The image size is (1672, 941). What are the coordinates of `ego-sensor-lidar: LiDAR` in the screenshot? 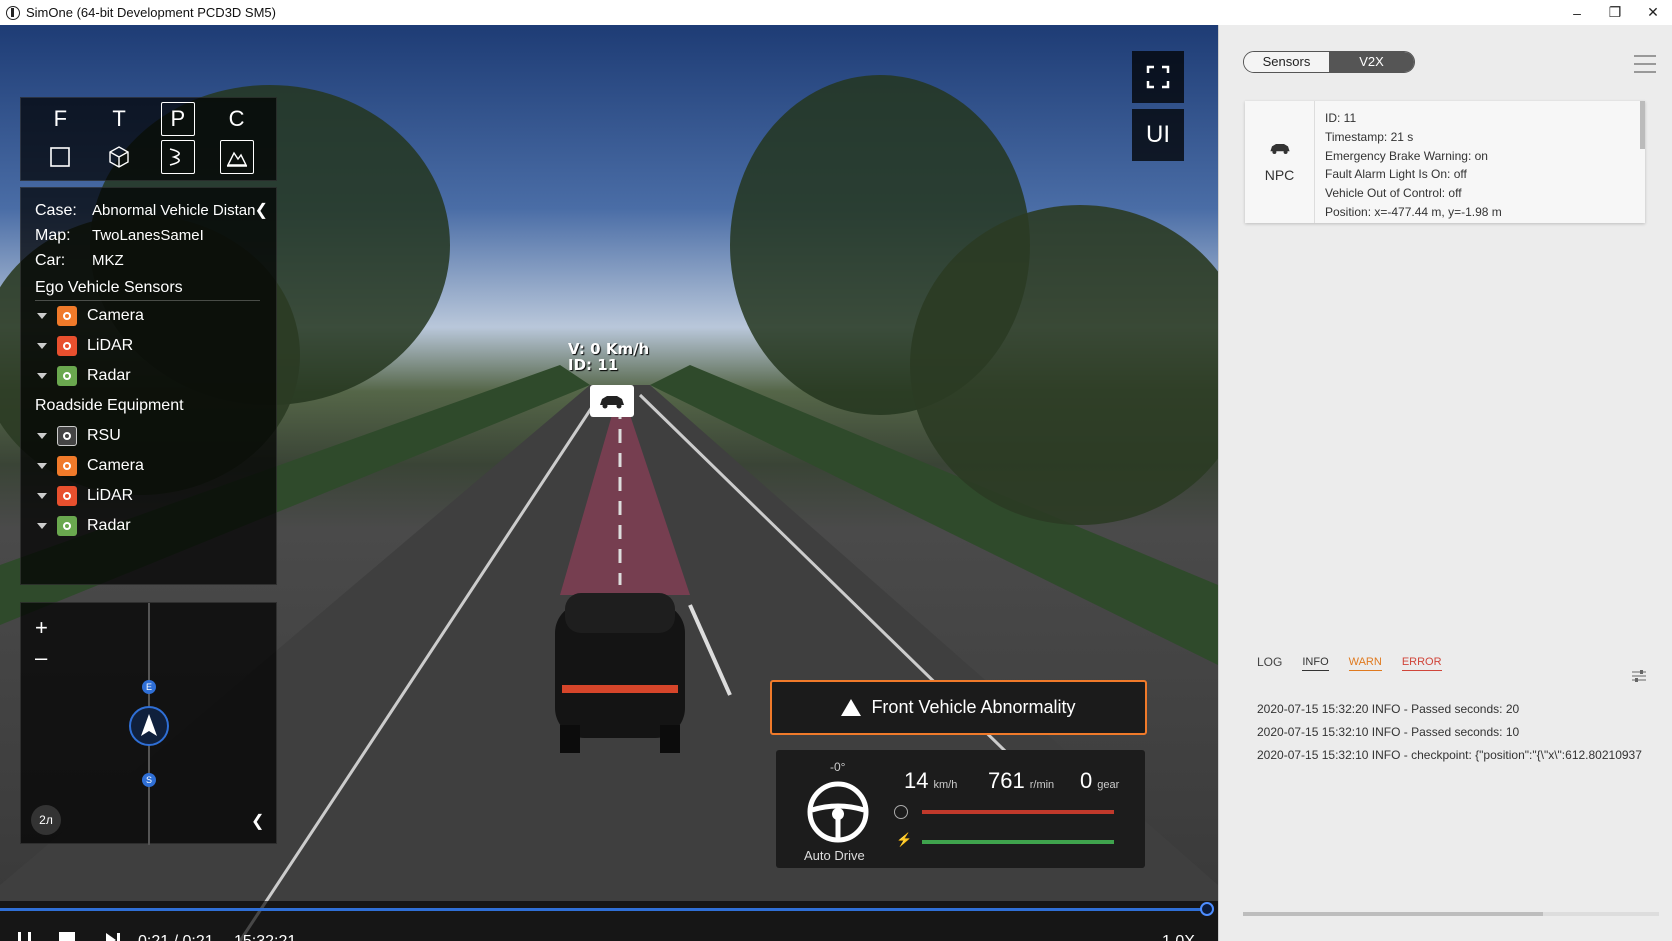 It's located at (148, 346).